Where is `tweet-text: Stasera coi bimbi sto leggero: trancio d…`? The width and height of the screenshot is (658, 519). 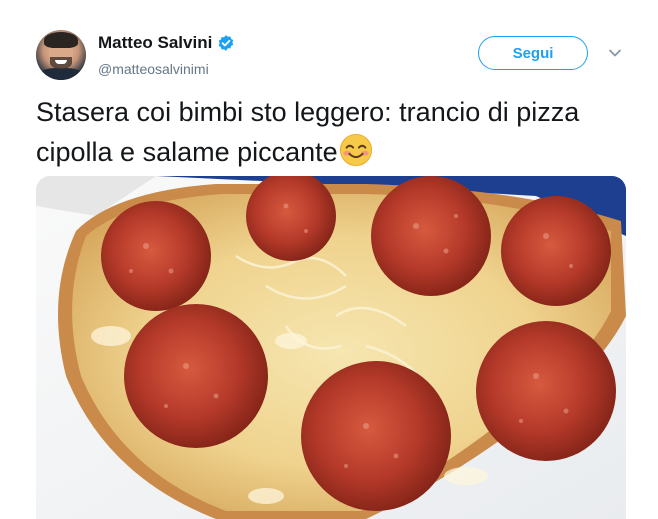 tweet-text: Stasera coi bimbi sto leggero: trancio d… is located at coordinates (331, 132).